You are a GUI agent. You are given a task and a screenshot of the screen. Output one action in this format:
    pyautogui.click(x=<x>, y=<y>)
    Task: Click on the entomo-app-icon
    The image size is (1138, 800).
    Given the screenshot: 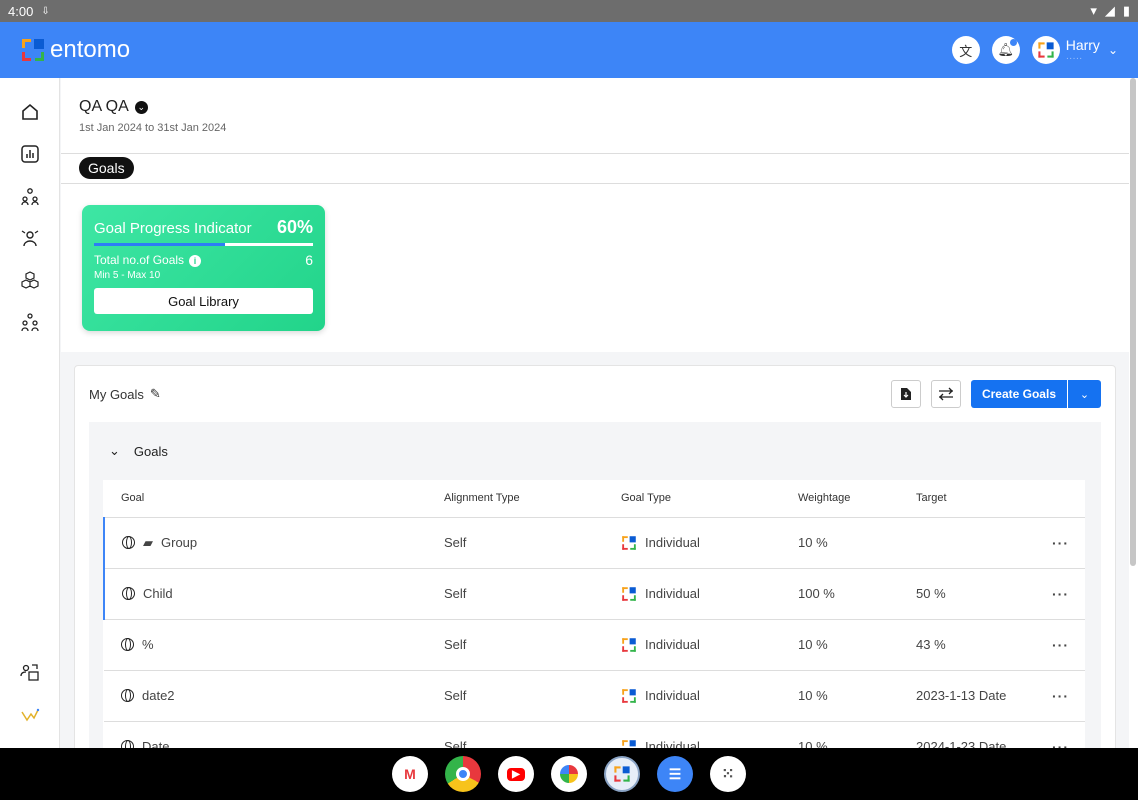 What is the action you would take?
    pyautogui.click(x=622, y=774)
    